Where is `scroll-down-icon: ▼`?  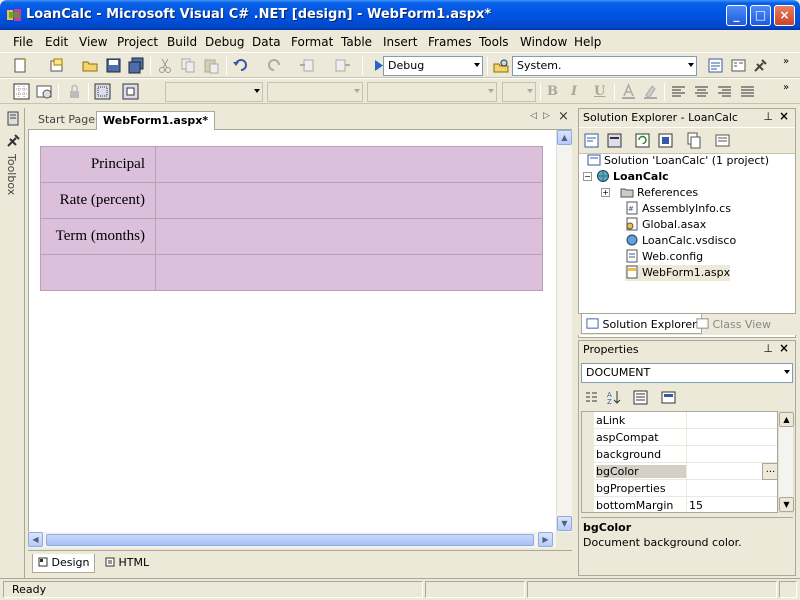 scroll-down-icon: ▼ is located at coordinates (564, 523).